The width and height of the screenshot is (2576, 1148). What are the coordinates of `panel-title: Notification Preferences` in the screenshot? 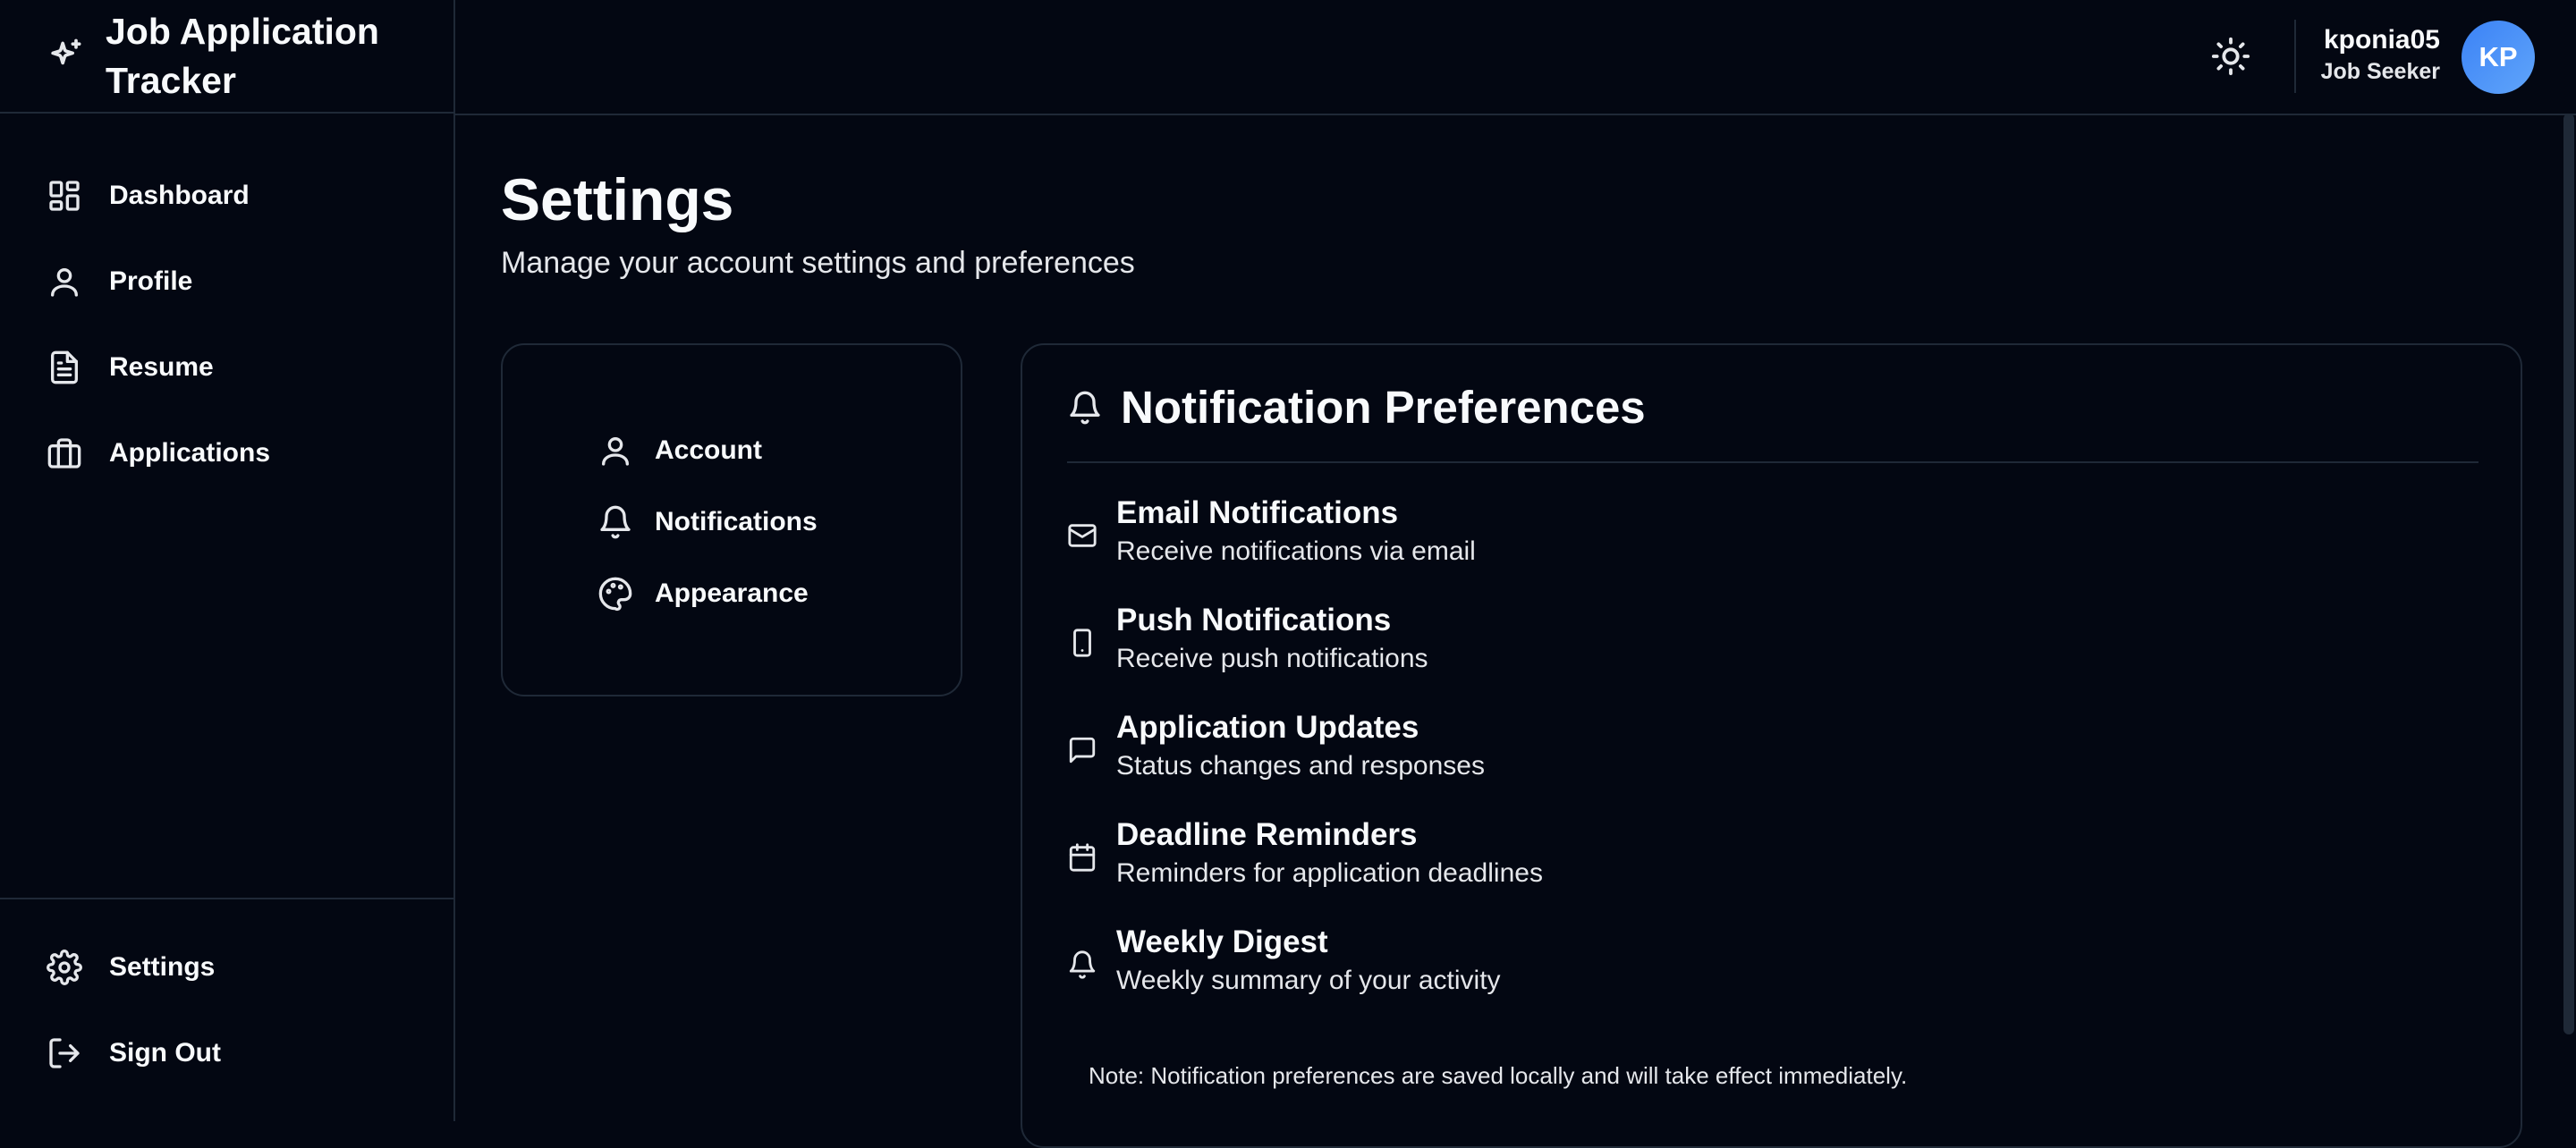 It's located at (1383, 407).